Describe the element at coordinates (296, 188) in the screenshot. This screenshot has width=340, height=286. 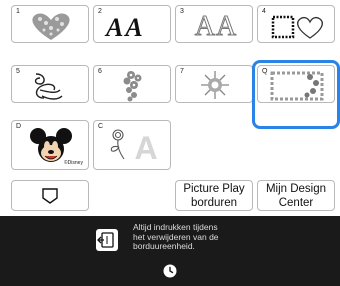
I see `my-design-line1: Mijn Design` at that location.